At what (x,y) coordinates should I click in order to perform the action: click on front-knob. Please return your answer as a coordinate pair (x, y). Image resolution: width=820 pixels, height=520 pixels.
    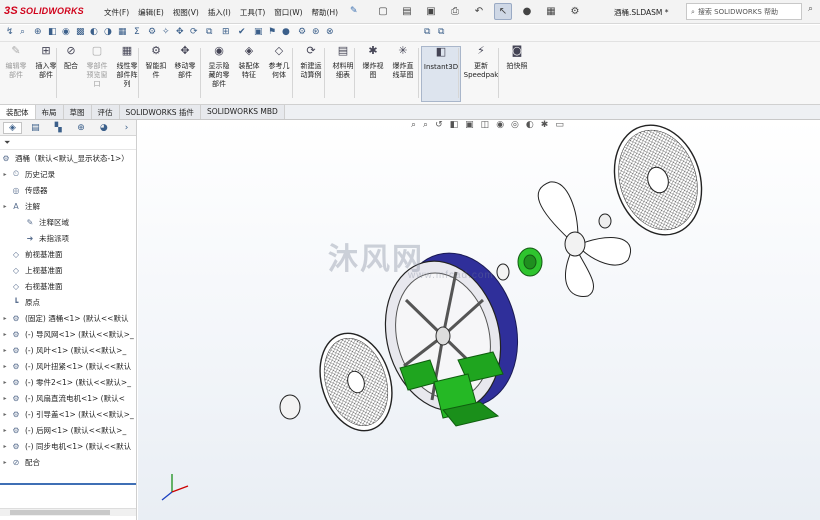
    Looking at the image, I should click on (290, 407).